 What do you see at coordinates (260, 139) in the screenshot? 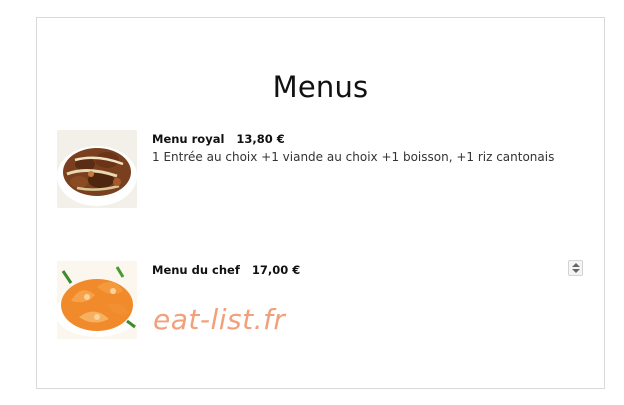
I see `menu-royal-price: 13,80 €` at bounding box center [260, 139].